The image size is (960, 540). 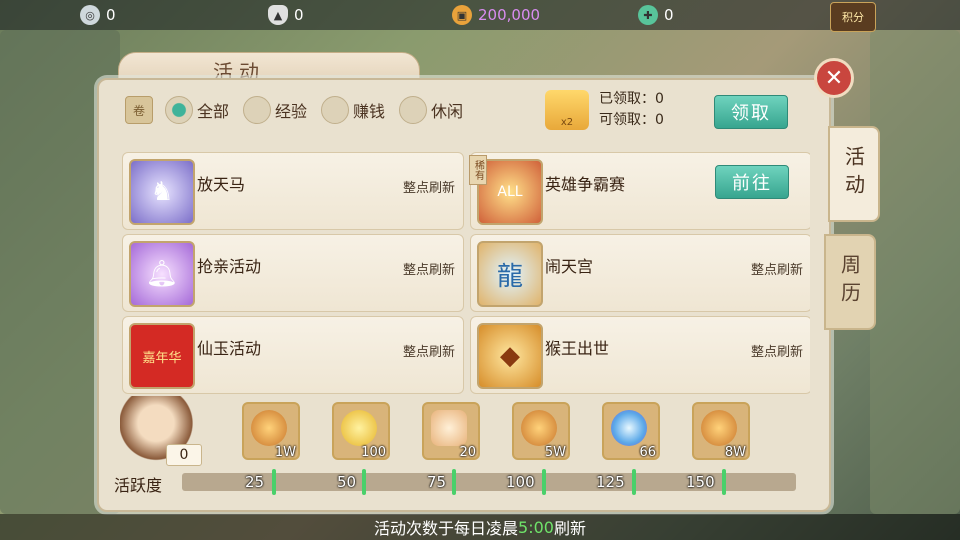 I want to click on milestone-value: 50, so click(x=347, y=482).